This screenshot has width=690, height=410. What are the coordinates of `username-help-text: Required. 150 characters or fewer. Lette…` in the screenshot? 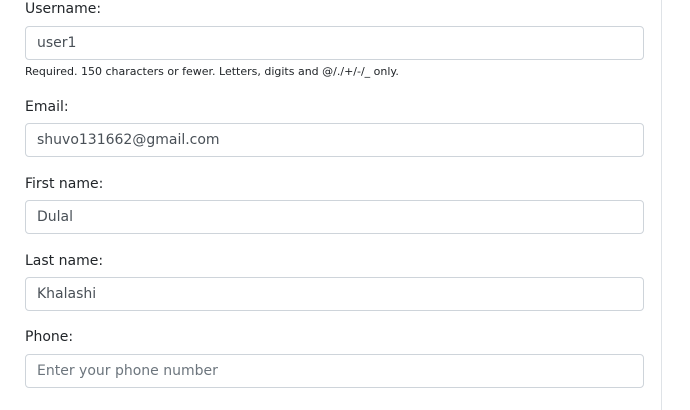 It's located at (212, 71).